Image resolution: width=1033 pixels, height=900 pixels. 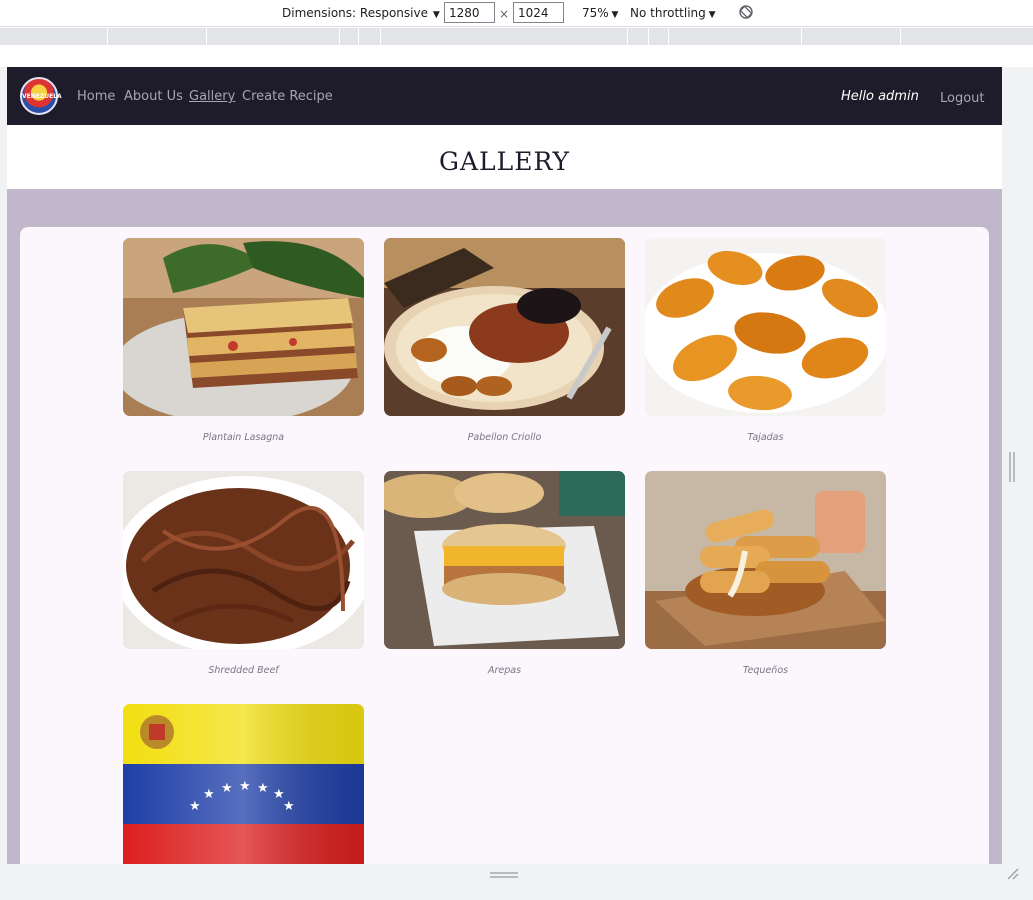 What do you see at coordinates (504, 875) in the screenshot?
I see `resize-handle-bottom` at bounding box center [504, 875].